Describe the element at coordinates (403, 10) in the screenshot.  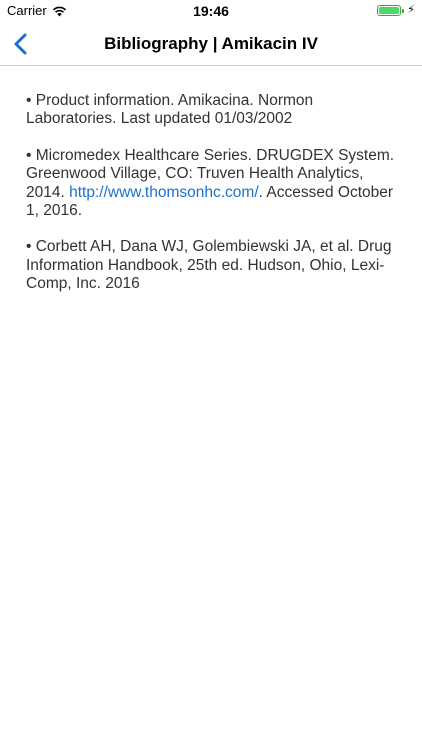
I see `battery-nub` at that location.